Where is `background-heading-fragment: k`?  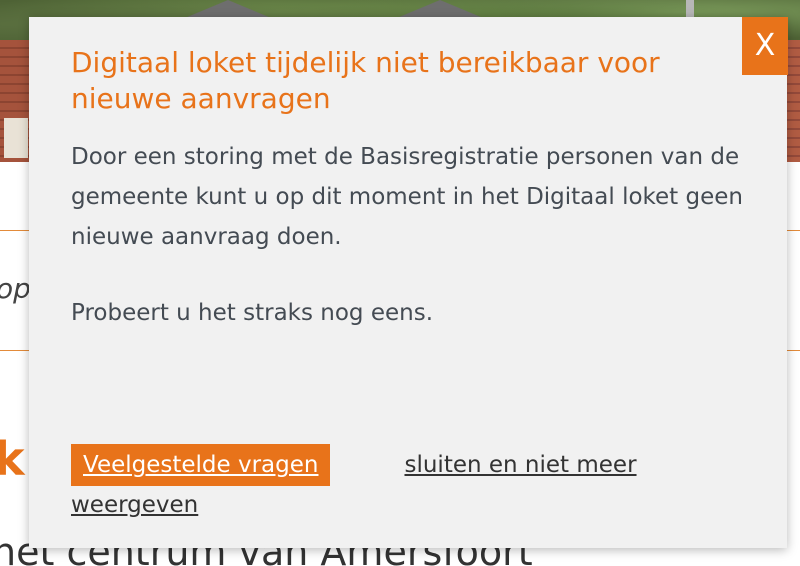 background-heading-fragment: k is located at coordinates (12, 459).